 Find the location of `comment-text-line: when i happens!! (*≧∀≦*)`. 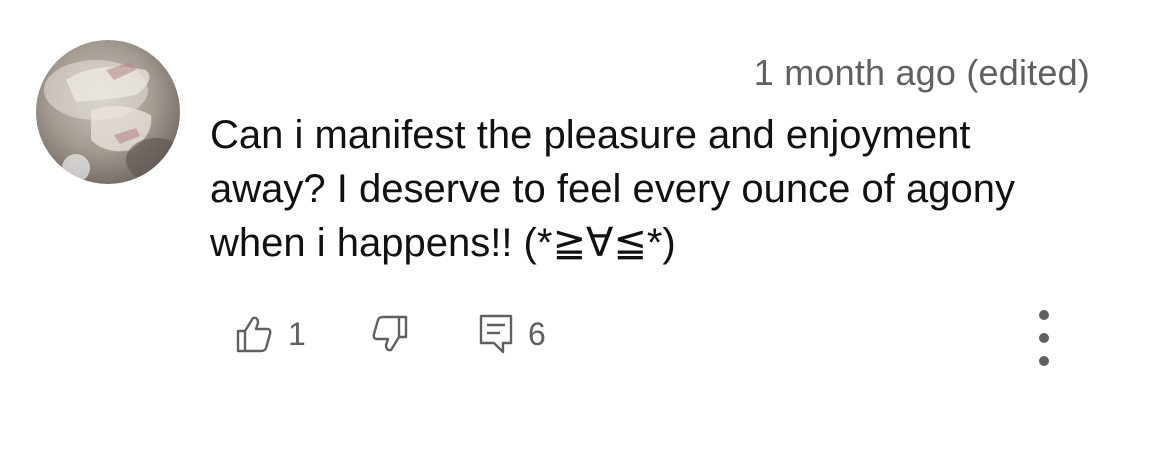

comment-text-line: when i happens!! (*≧∀≦*) is located at coordinates (443, 243).